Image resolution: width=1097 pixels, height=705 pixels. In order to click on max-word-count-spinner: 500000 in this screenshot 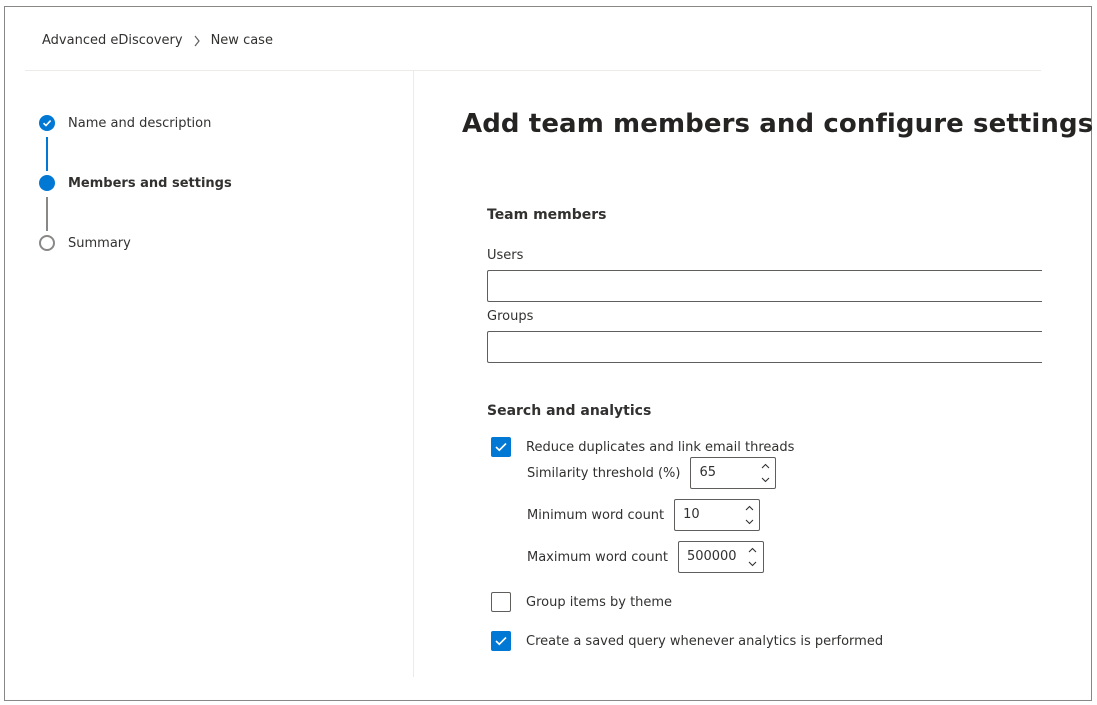, I will do `click(720, 557)`.